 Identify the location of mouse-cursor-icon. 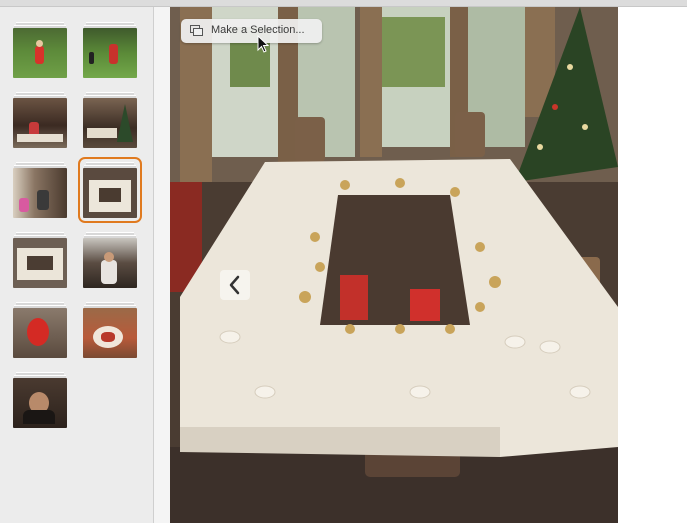
(263, 44).